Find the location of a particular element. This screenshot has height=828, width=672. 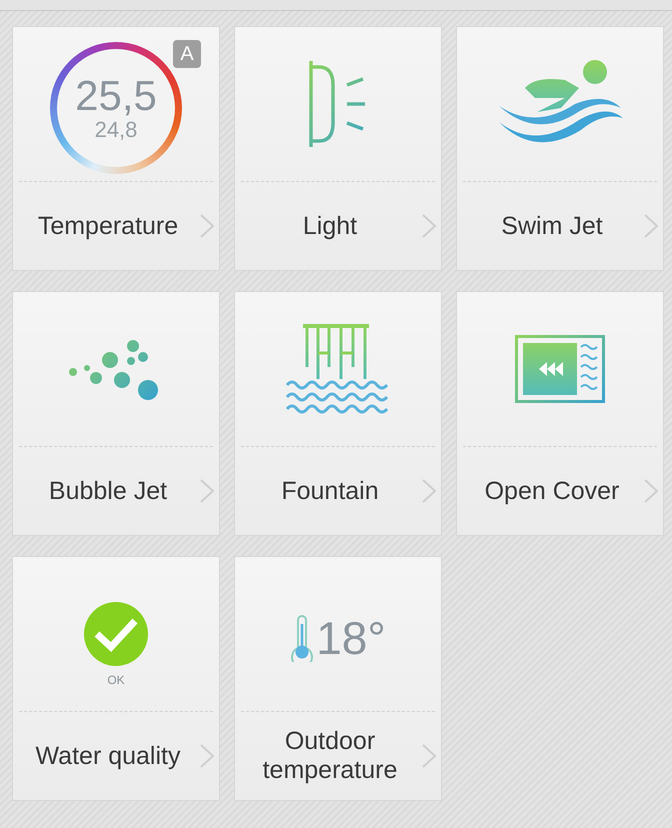

tile-label: Bubble Jet is located at coordinates (108, 491).